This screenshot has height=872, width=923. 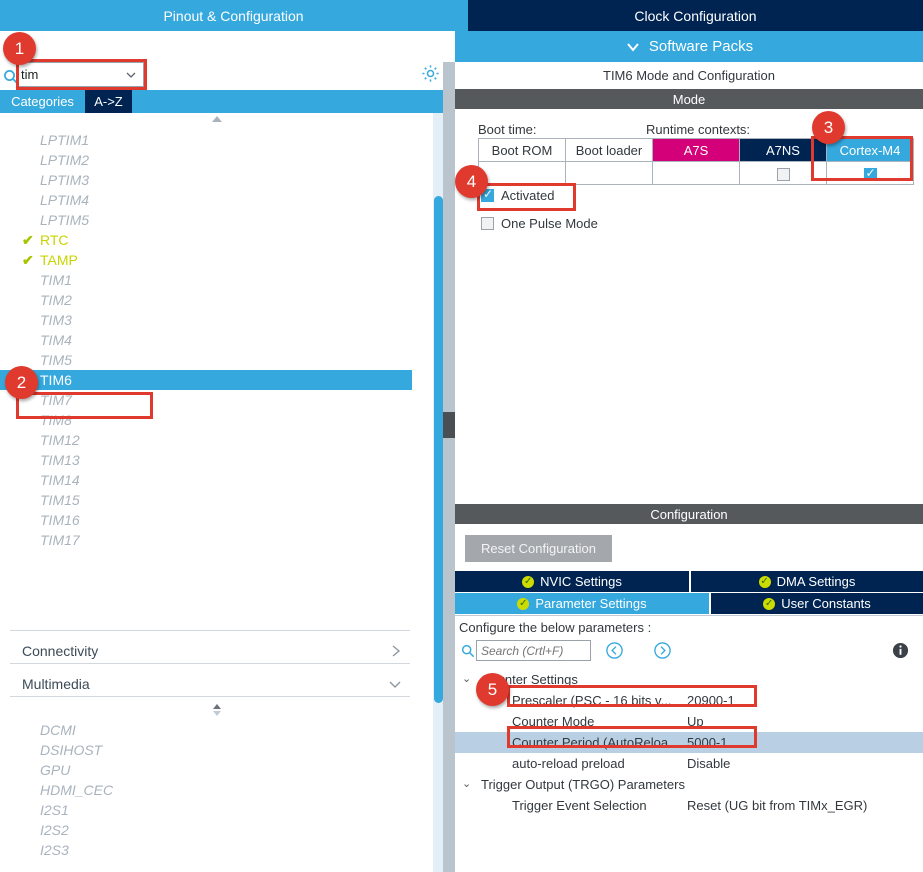 What do you see at coordinates (71, 74) in the screenshot?
I see `search-input` at bounding box center [71, 74].